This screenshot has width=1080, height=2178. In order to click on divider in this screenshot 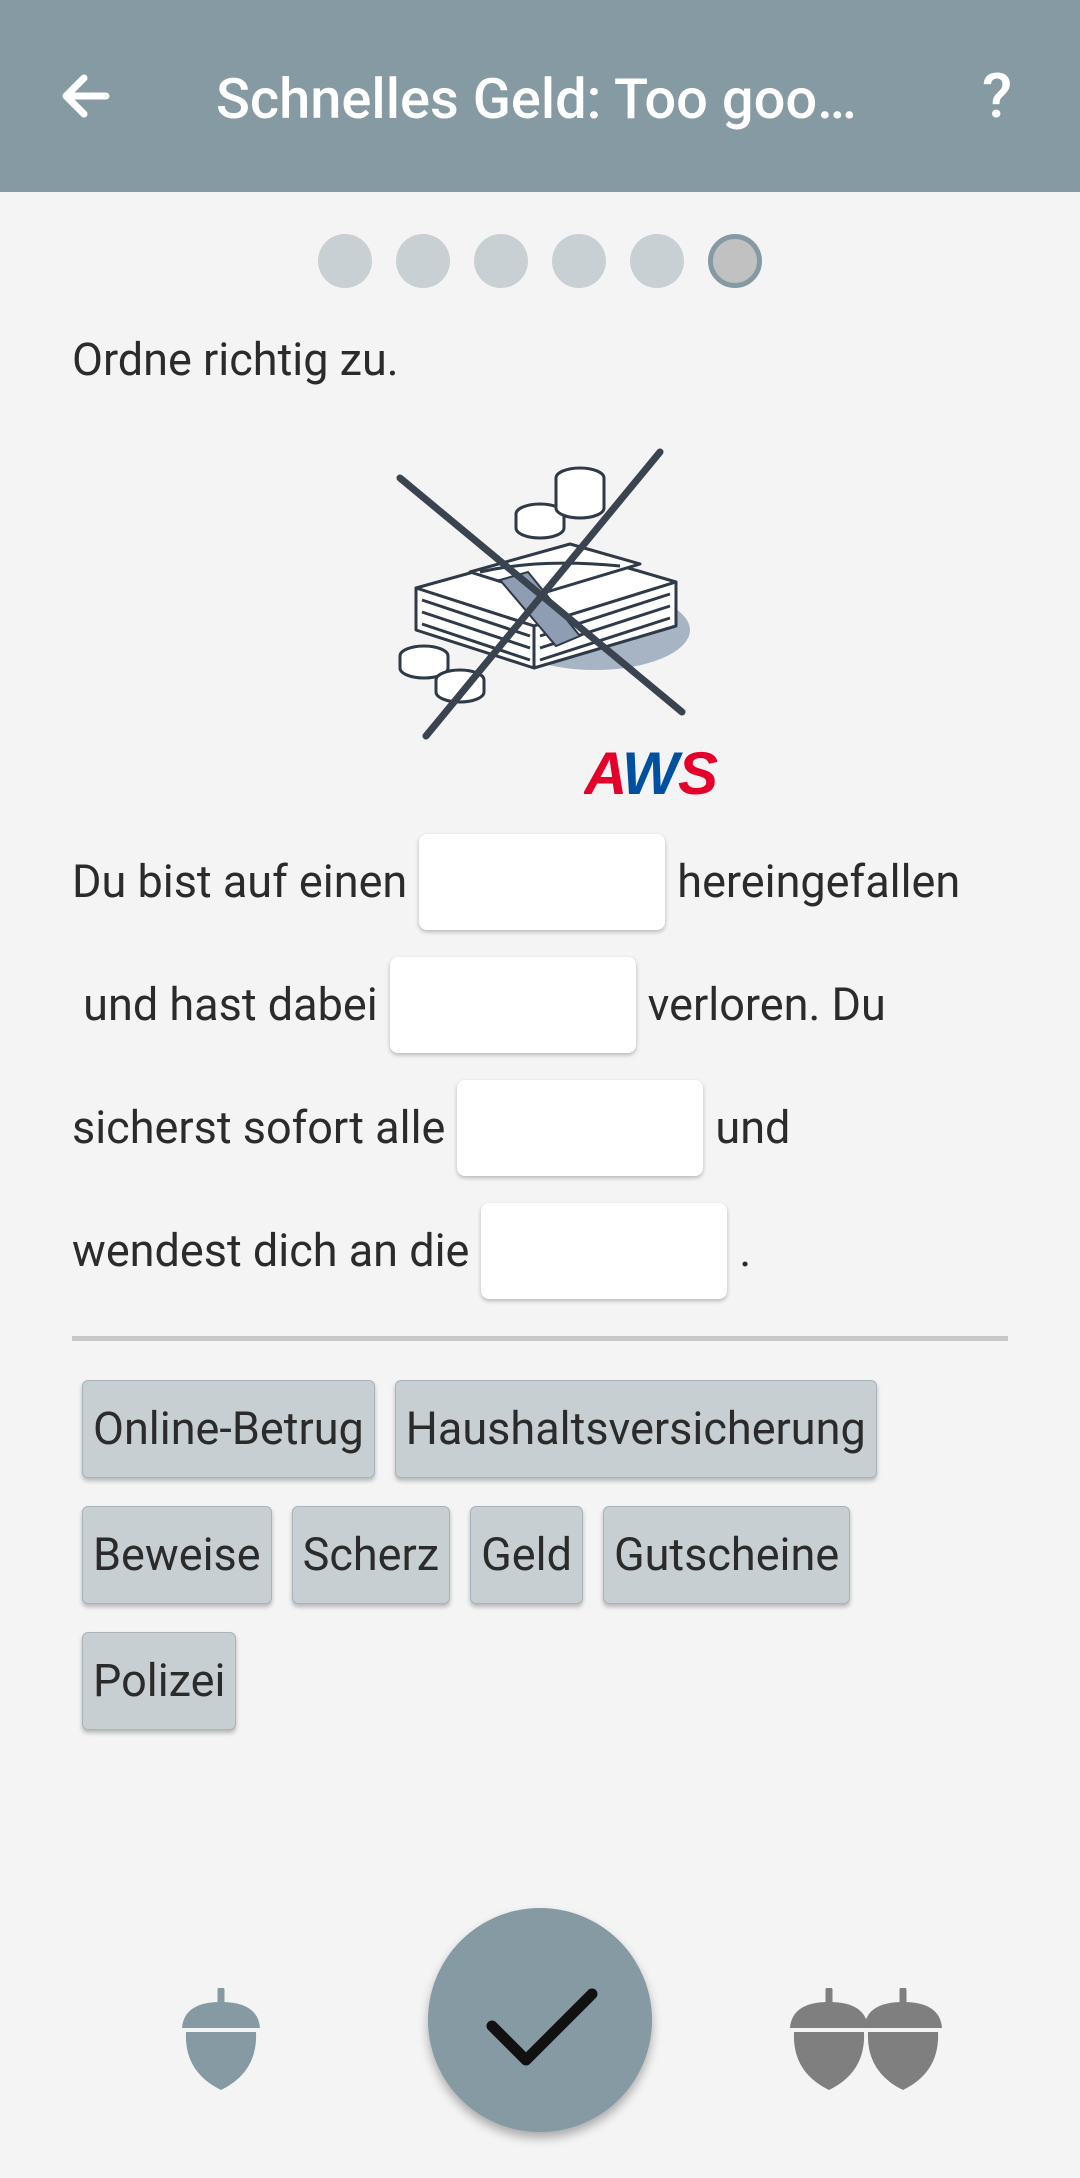, I will do `click(540, 1338)`.